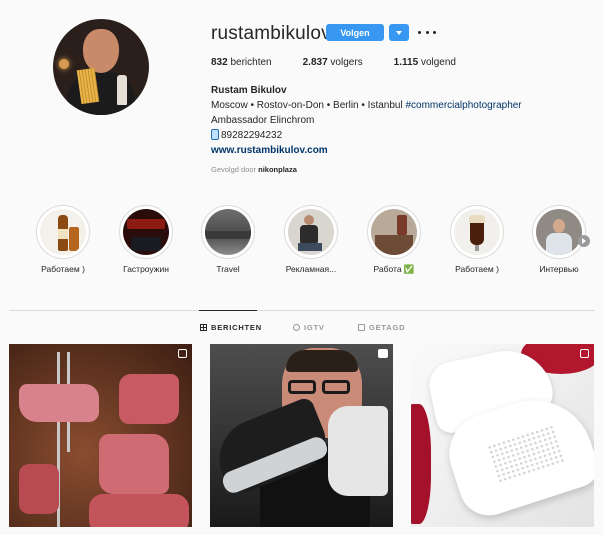  I want to click on person-portrait-icon, so click(559, 232).